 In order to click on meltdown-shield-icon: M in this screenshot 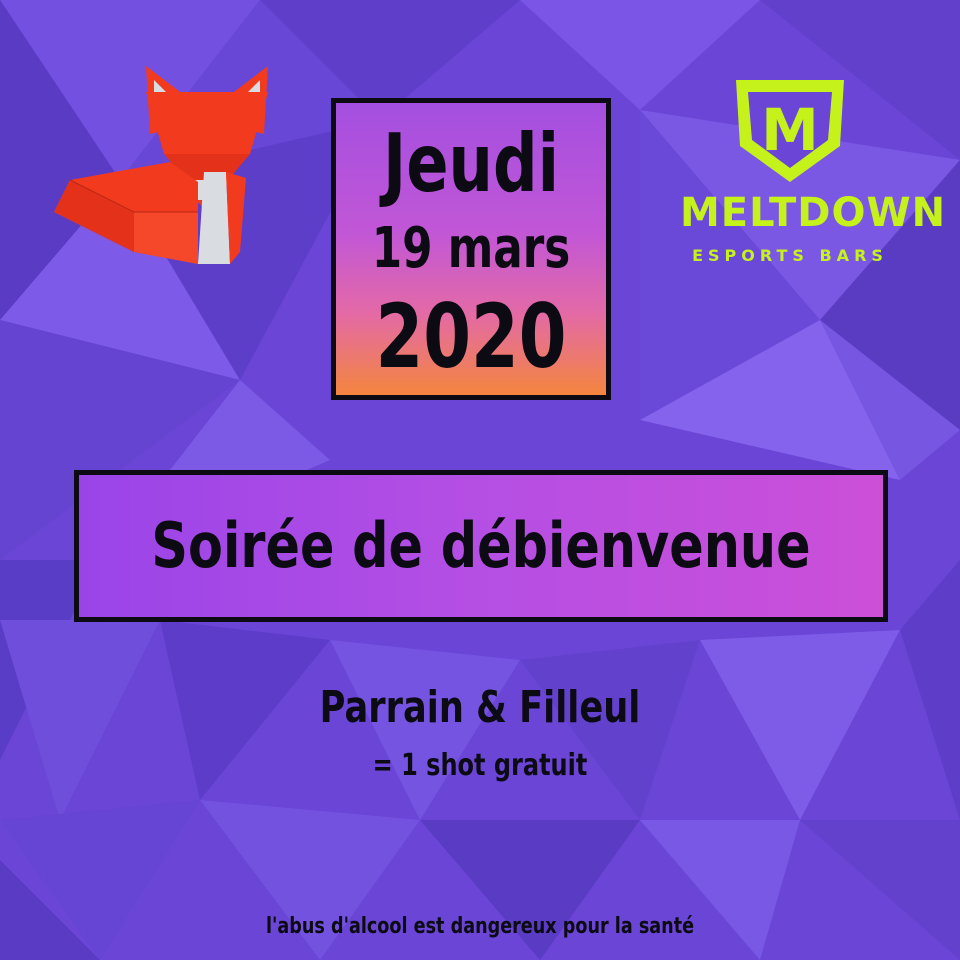, I will do `click(790, 131)`.